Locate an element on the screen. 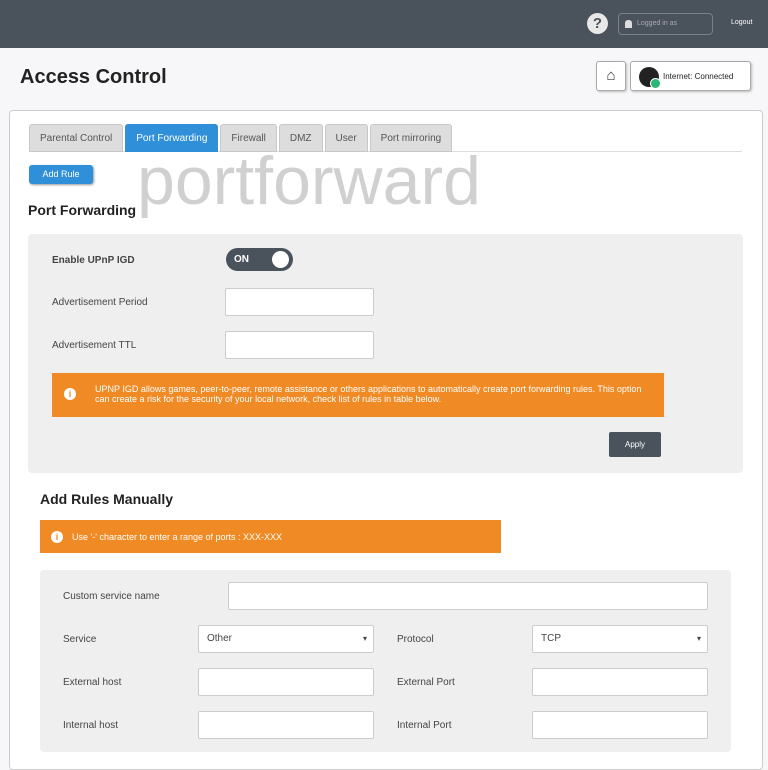 The image size is (768, 770). logged-in-box: Logged in as is located at coordinates (665, 24).